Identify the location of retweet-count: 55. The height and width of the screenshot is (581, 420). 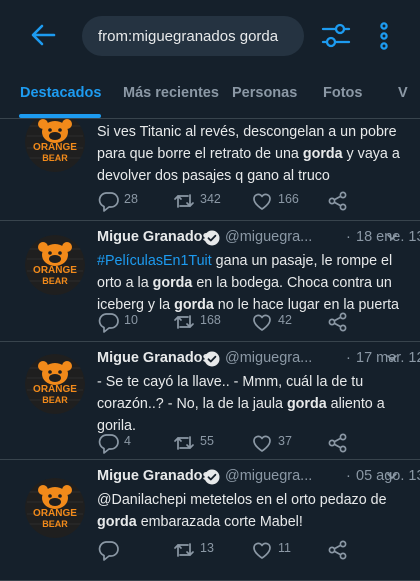
(207, 441).